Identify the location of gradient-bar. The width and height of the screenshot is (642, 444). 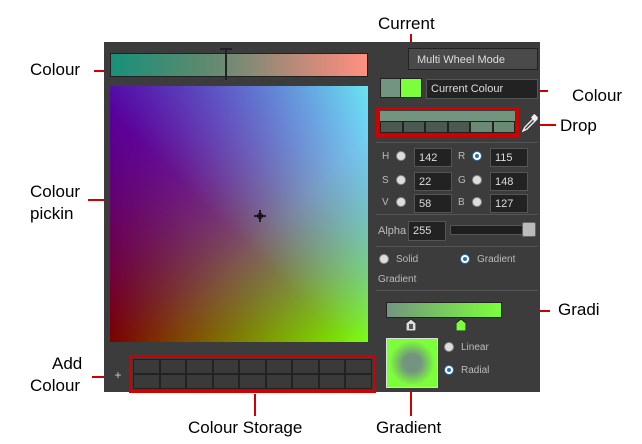
(444, 310).